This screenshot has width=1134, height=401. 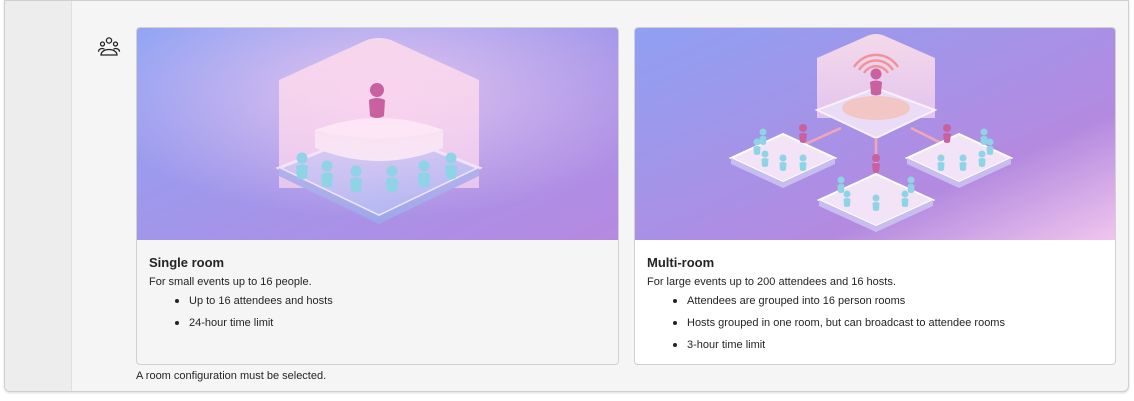 I want to click on multi-room-title: Multi-room, so click(x=681, y=262).